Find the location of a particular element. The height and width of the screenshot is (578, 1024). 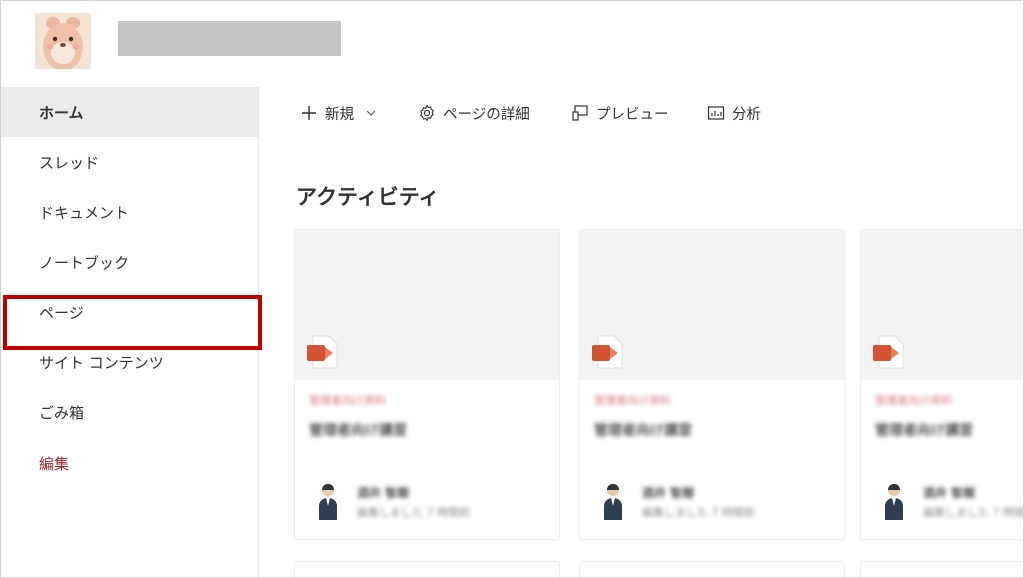

hamster-avatar-icon is located at coordinates (63, 41).